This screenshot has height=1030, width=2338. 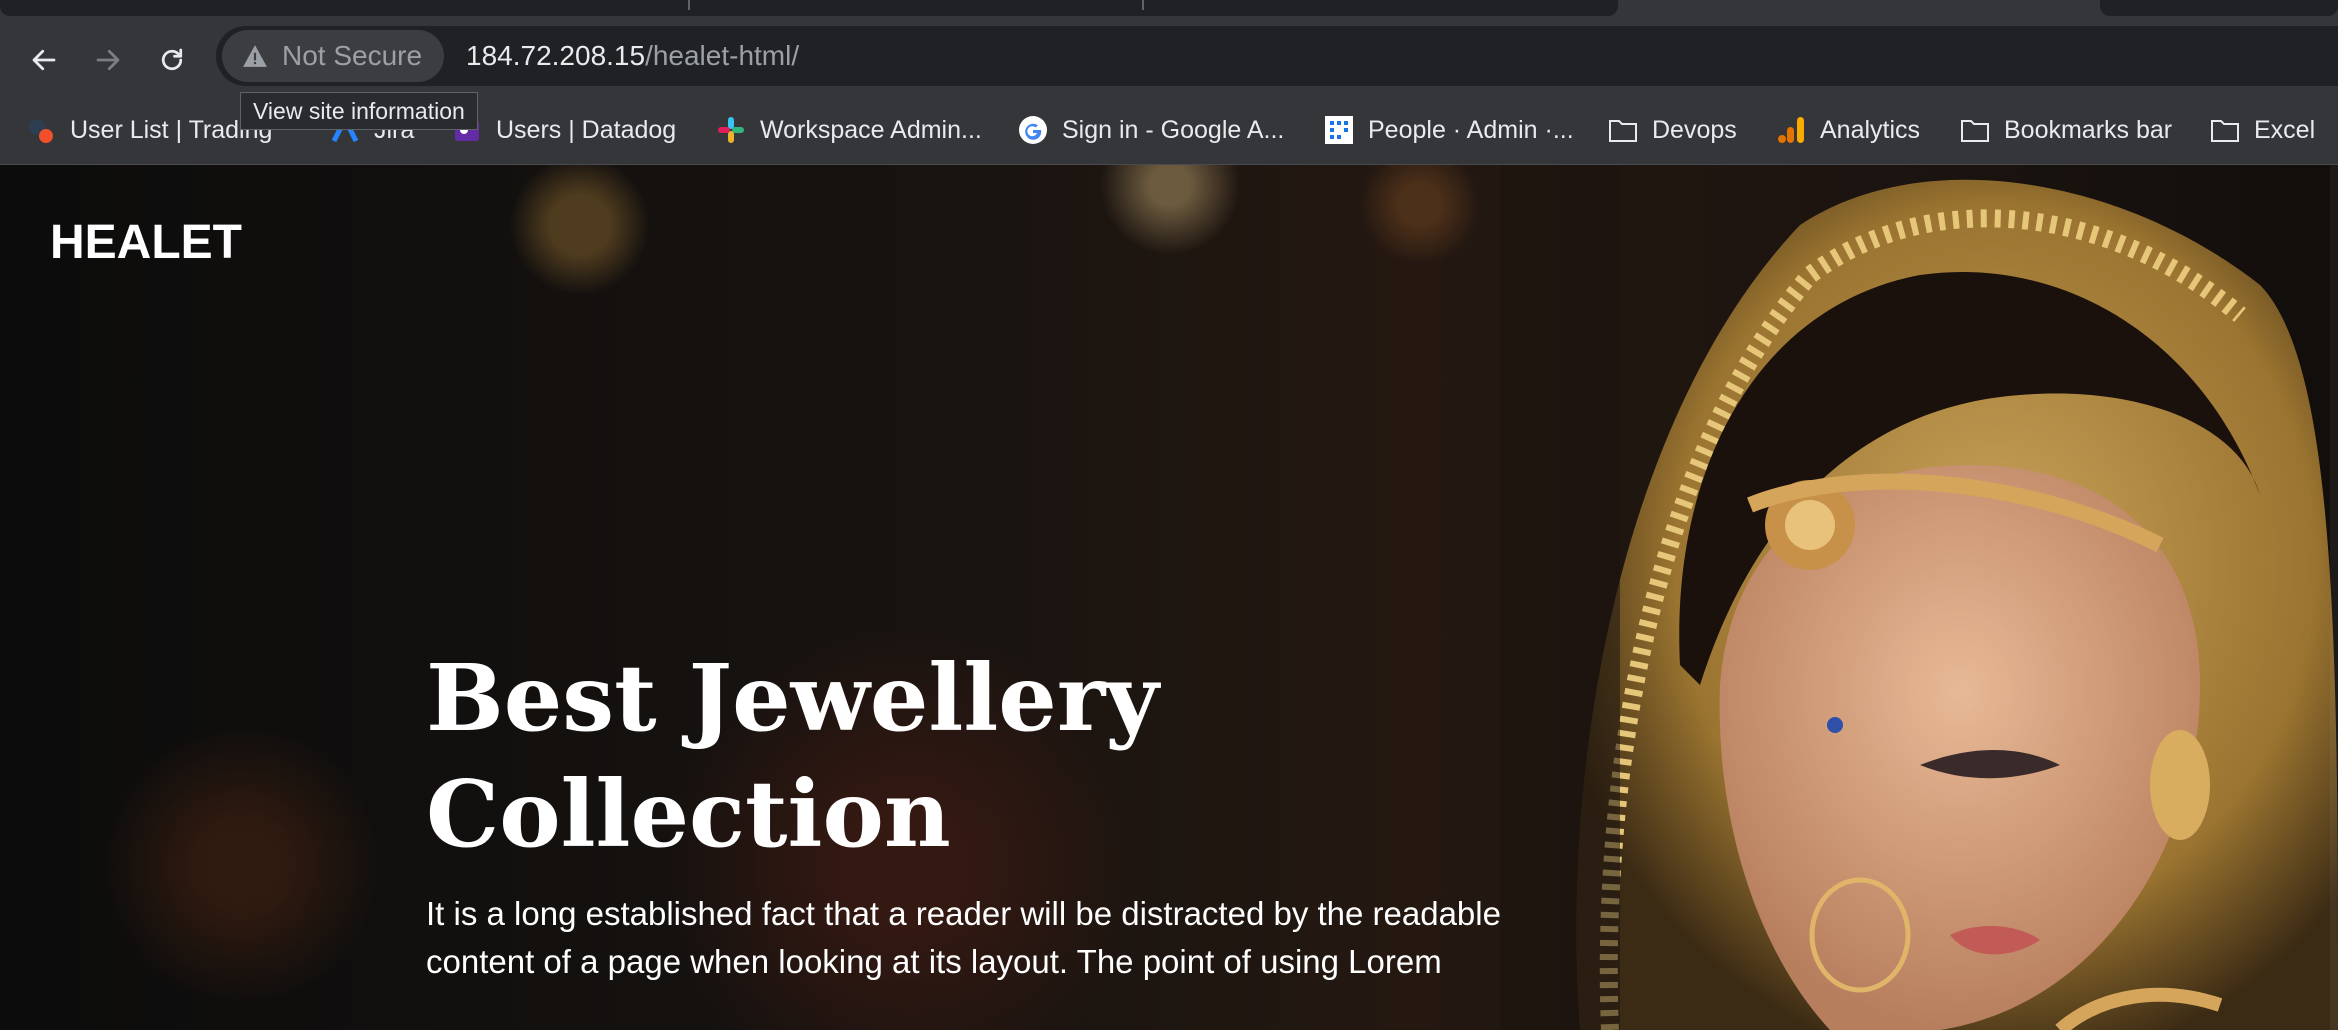 I want to click on google-icon, so click(x=1033, y=130).